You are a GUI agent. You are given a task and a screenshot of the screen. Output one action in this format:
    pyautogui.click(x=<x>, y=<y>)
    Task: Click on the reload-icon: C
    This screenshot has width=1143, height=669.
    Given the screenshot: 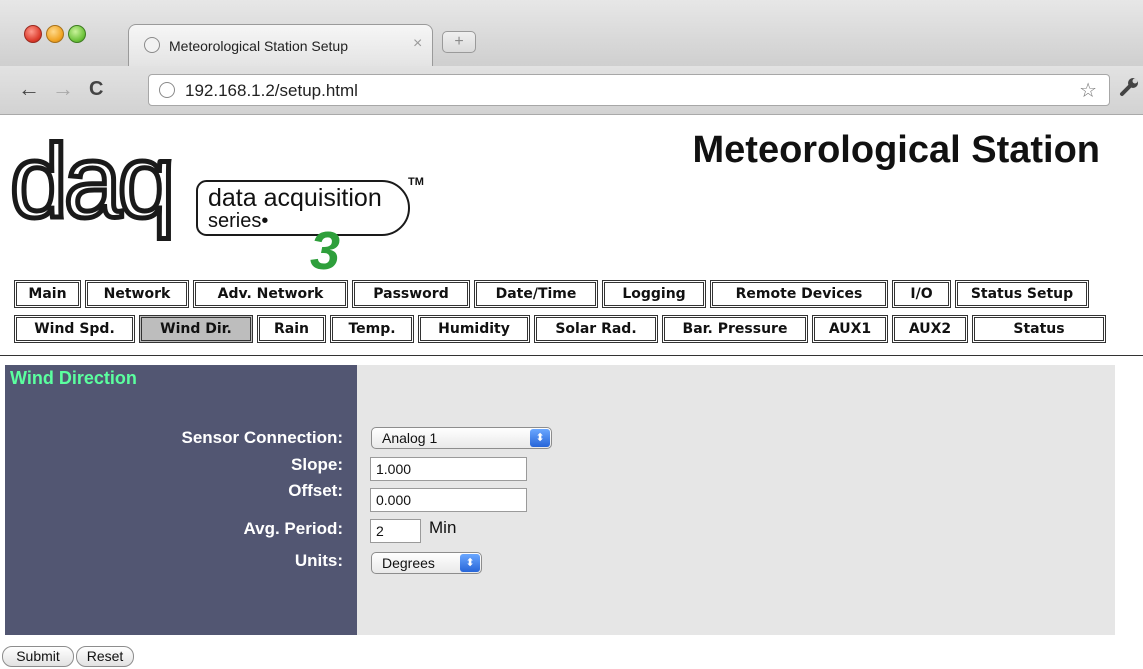 What is the action you would take?
    pyautogui.click(x=96, y=89)
    